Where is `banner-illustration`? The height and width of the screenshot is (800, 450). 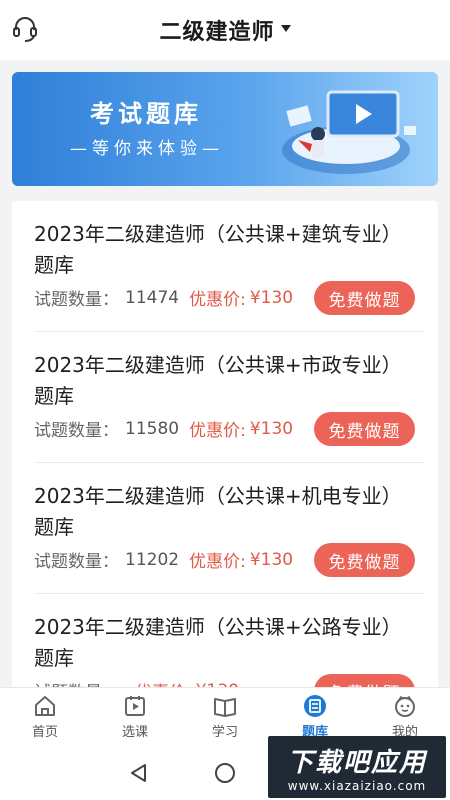 banner-illustration is located at coordinates (349, 132).